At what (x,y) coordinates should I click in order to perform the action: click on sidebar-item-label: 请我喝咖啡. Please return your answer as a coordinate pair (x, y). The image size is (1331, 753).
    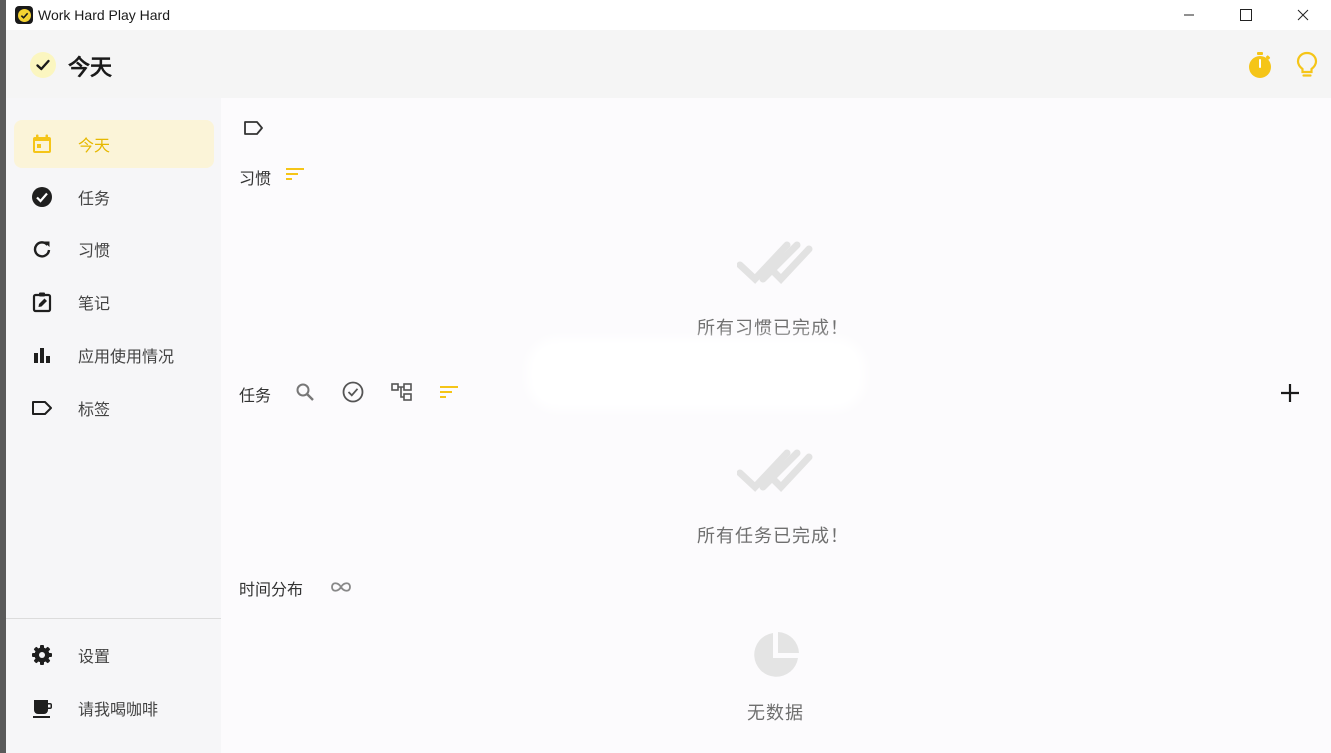
    Looking at the image, I should click on (118, 709).